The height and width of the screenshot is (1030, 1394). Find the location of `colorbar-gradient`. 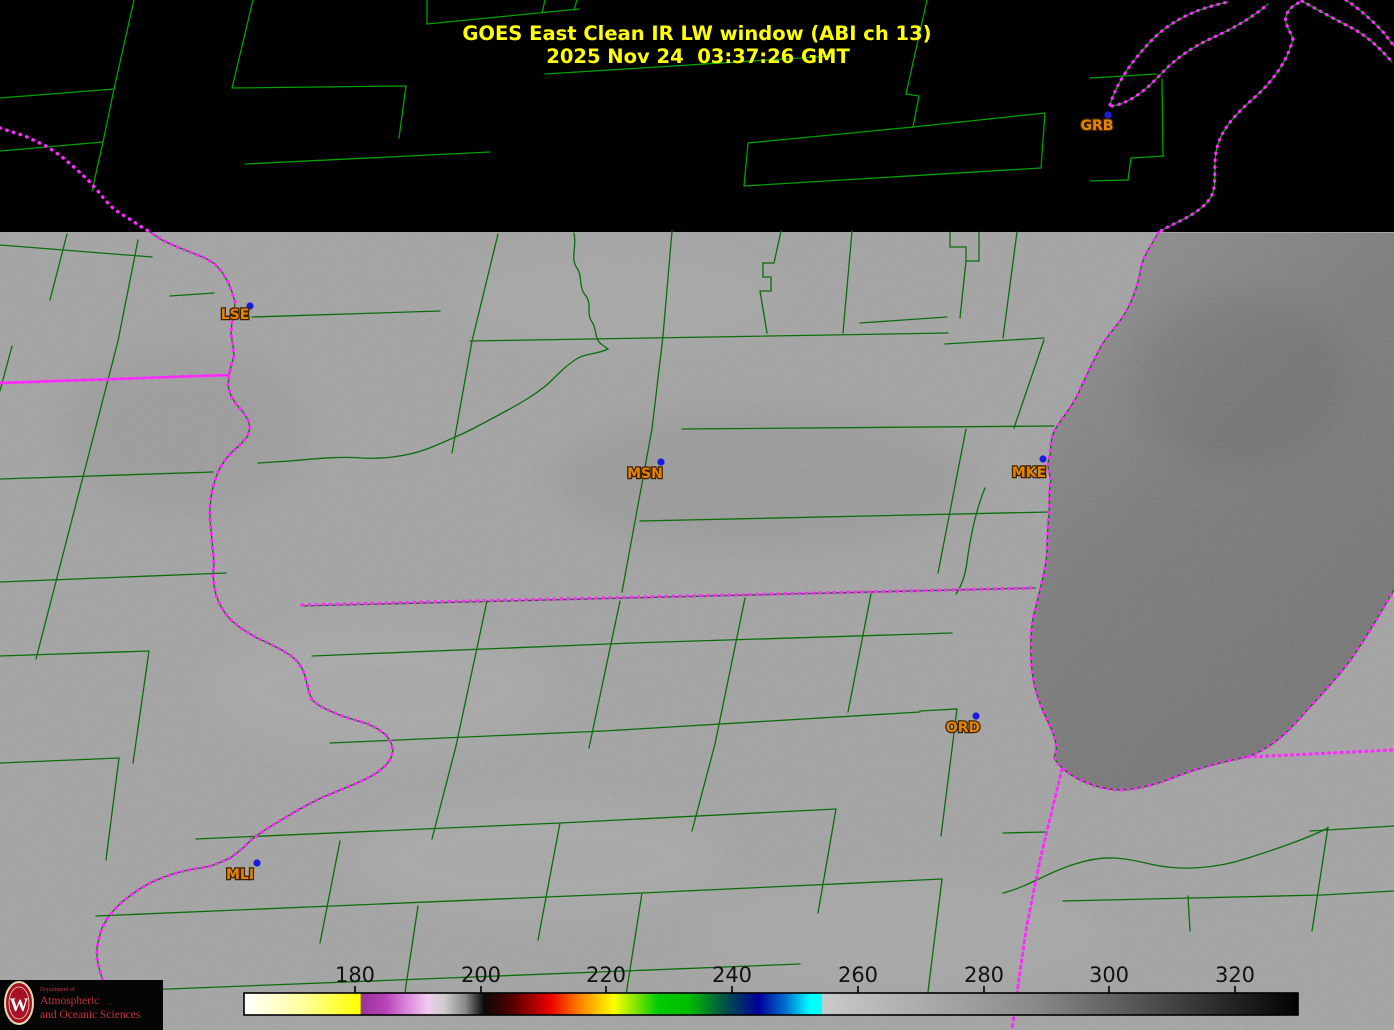

colorbar-gradient is located at coordinates (771, 1004).